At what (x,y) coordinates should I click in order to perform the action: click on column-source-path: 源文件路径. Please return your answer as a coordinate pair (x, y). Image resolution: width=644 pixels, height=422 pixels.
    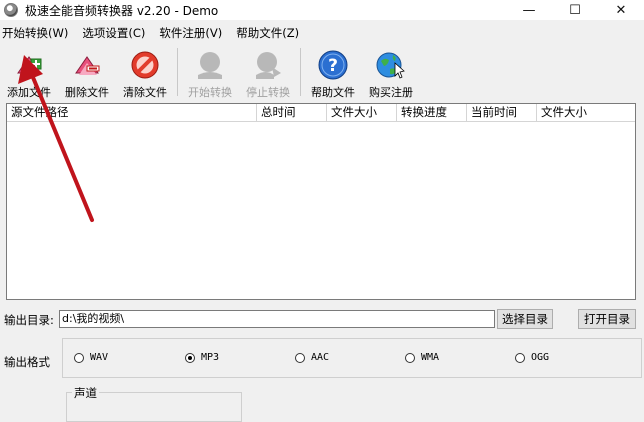
    Looking at the image, I should click on (132, 112).